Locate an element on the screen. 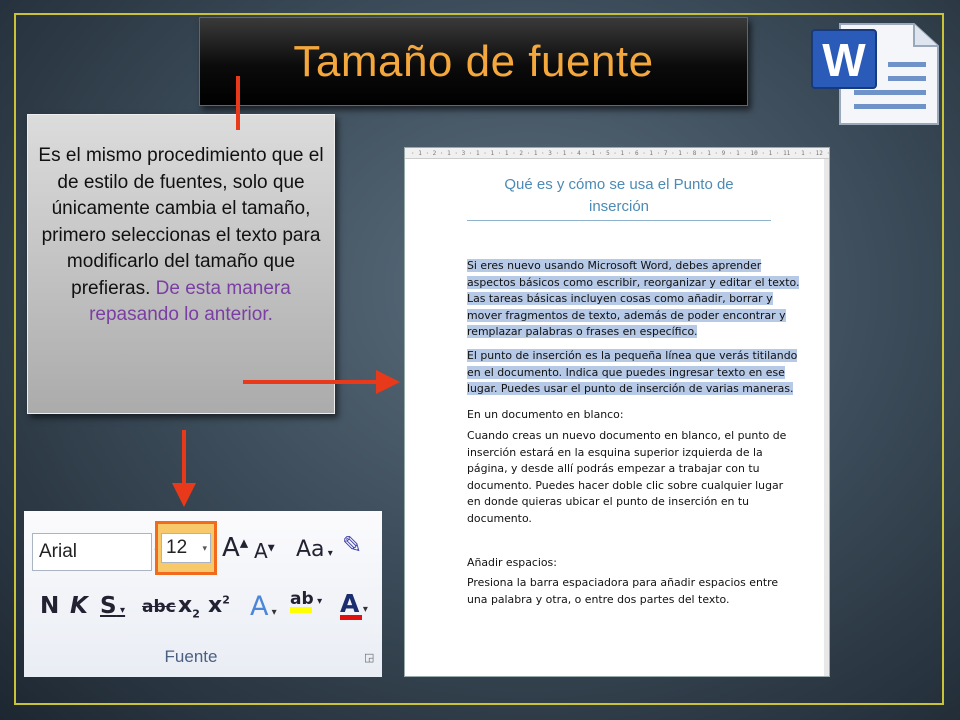 This screenshot has height=720, width=960. italic-button: K is located at coordinates (79, 606).